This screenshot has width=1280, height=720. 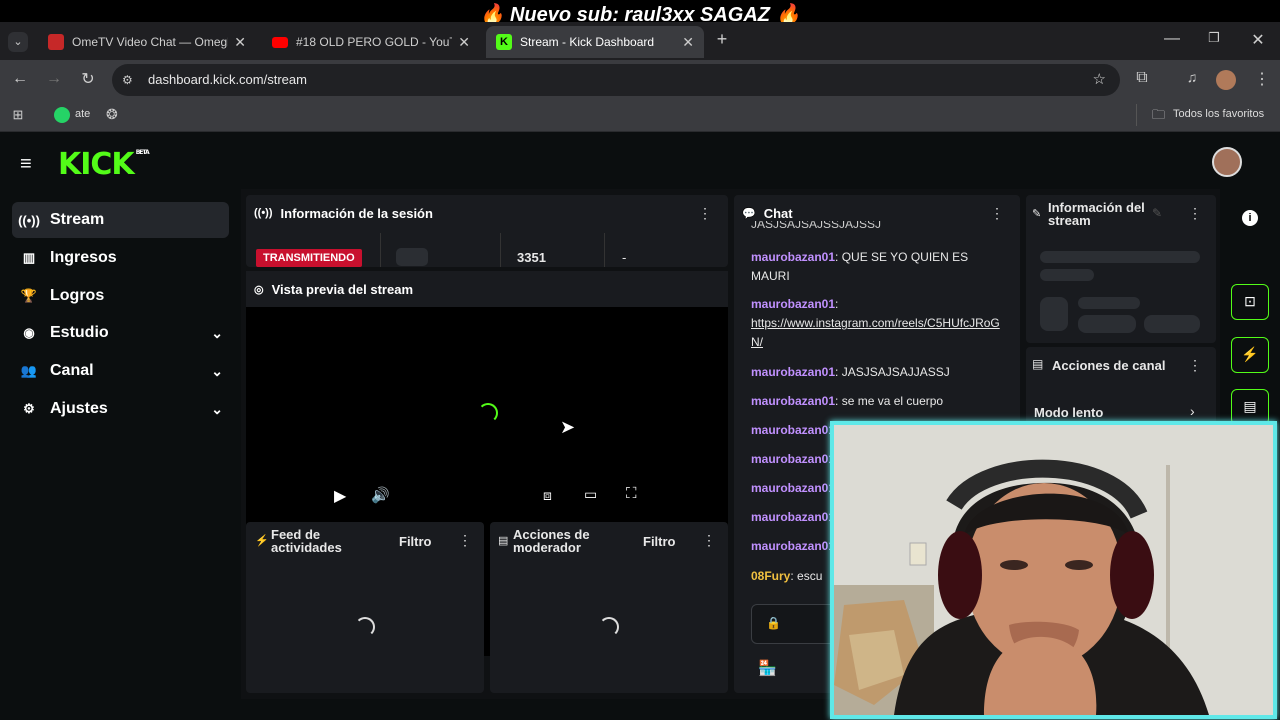 I want to click on mouse-cursor-icon: ➤, so click(x=568, y=427).